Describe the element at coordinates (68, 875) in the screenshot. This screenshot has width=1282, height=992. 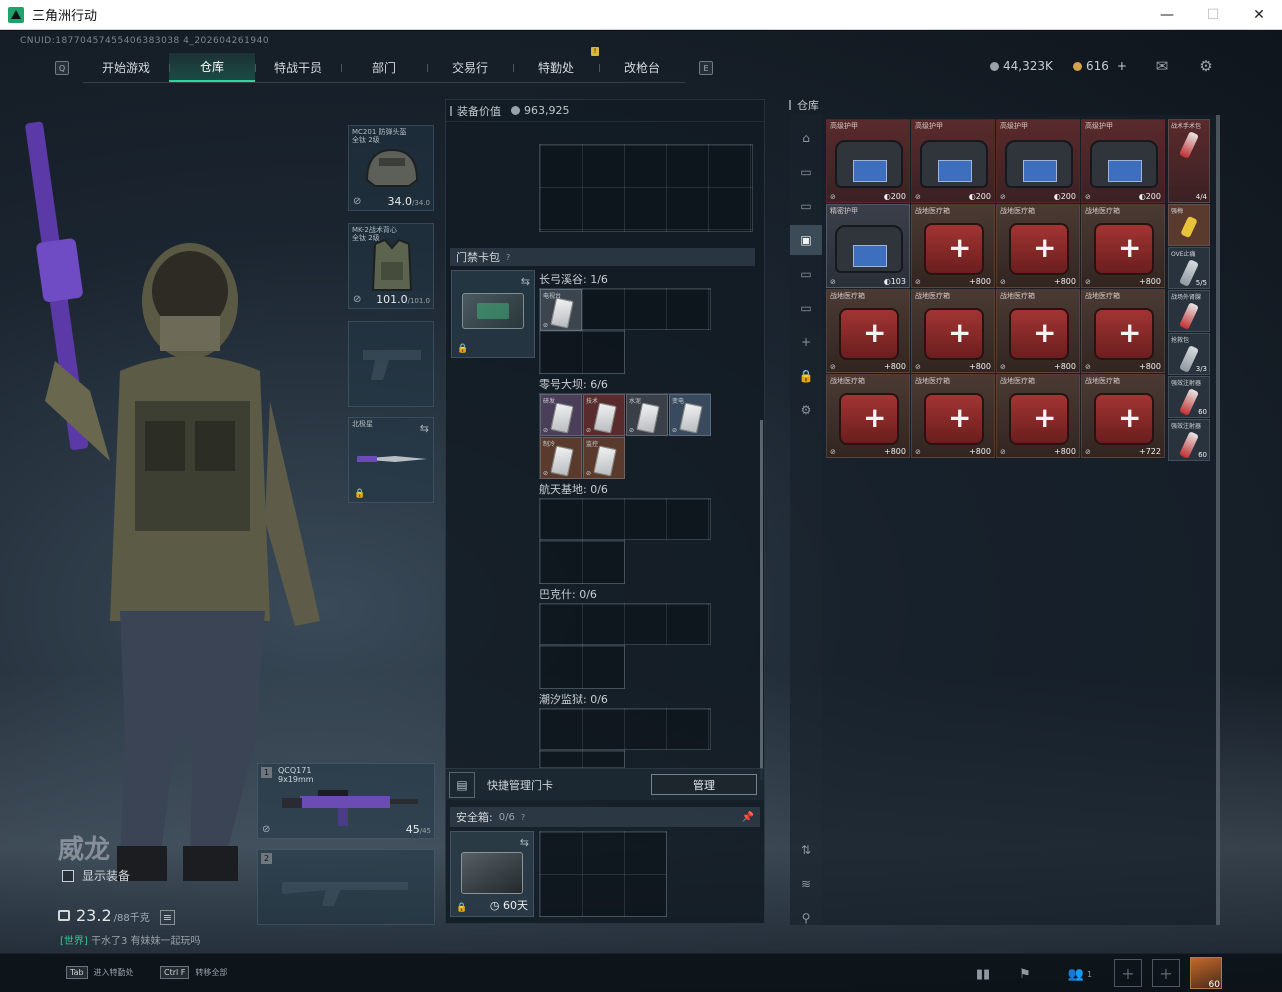
I see `show-gear-checkbox` at that location.